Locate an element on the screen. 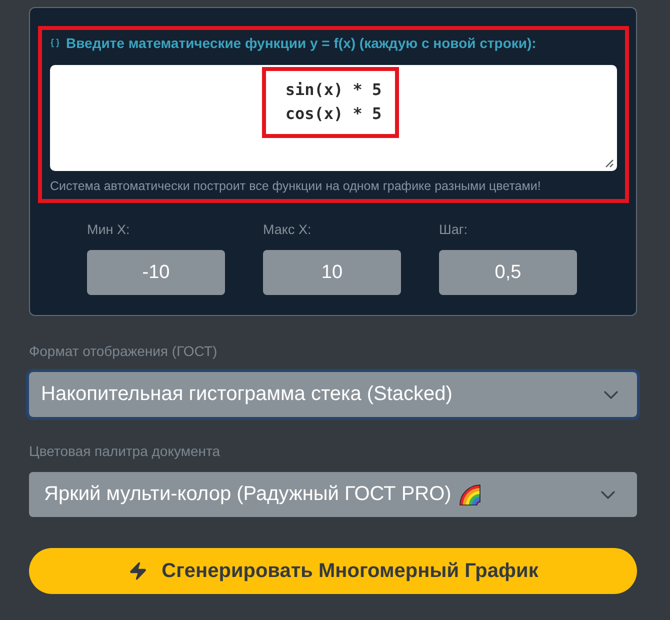  generate-chart-button: Сгенерировать Многомерный График is located at coordinates (333, 571).